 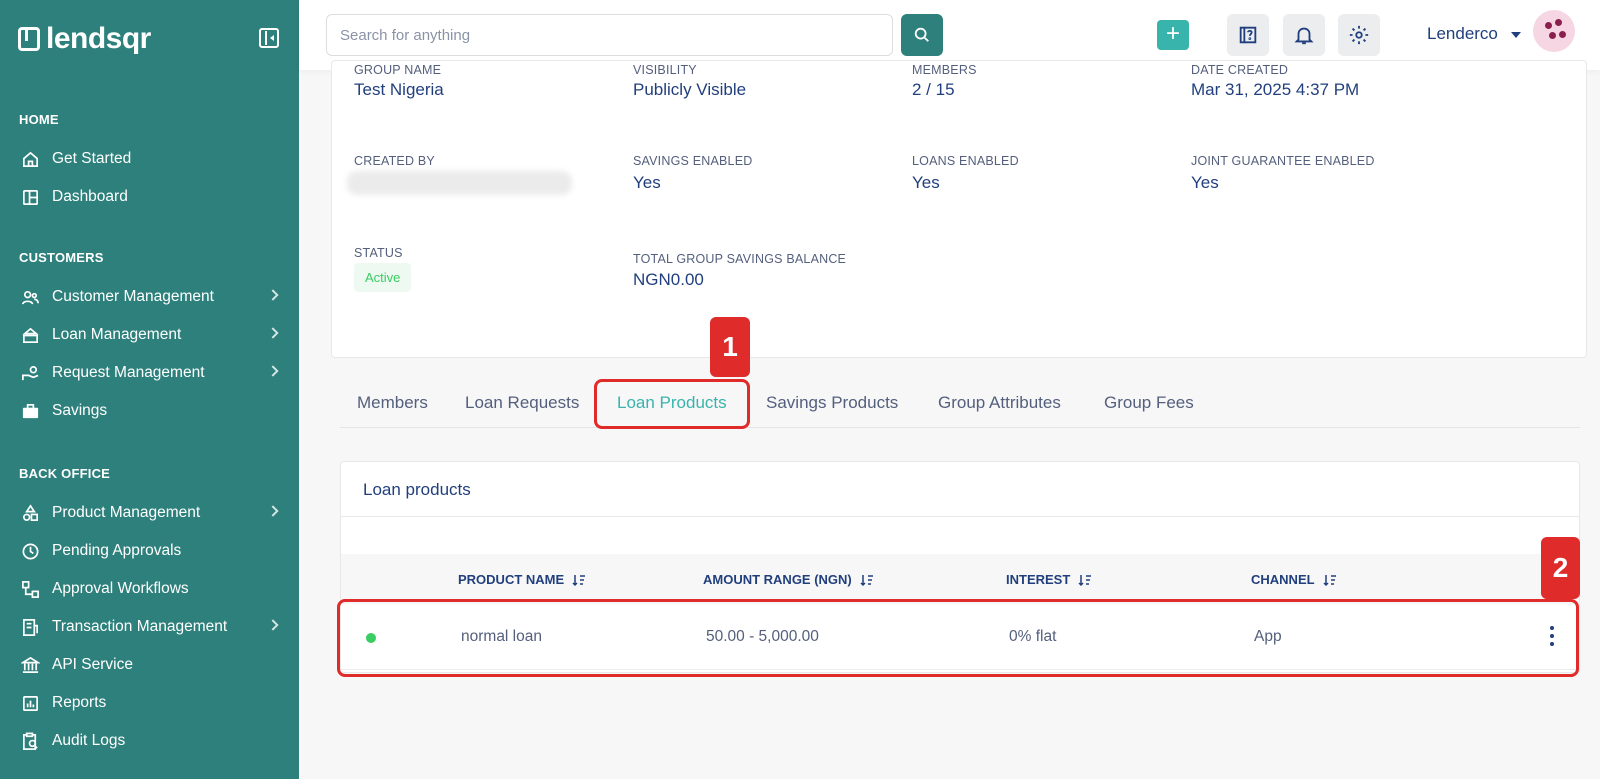 I want to click on highlight-loan-products-tab, so click(x=672, y=404).